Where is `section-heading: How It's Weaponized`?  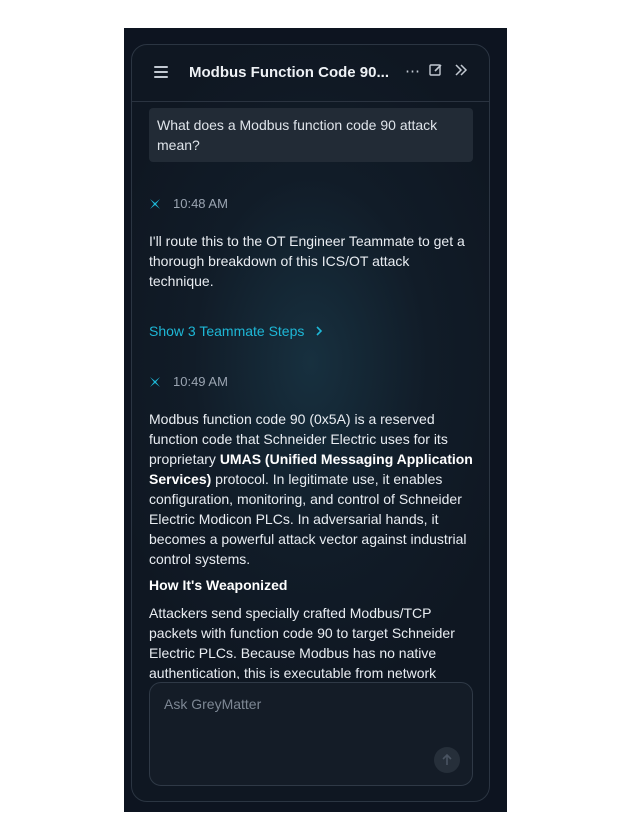
section-heading: How It's Weaponized is located at coordinates (218, 585).